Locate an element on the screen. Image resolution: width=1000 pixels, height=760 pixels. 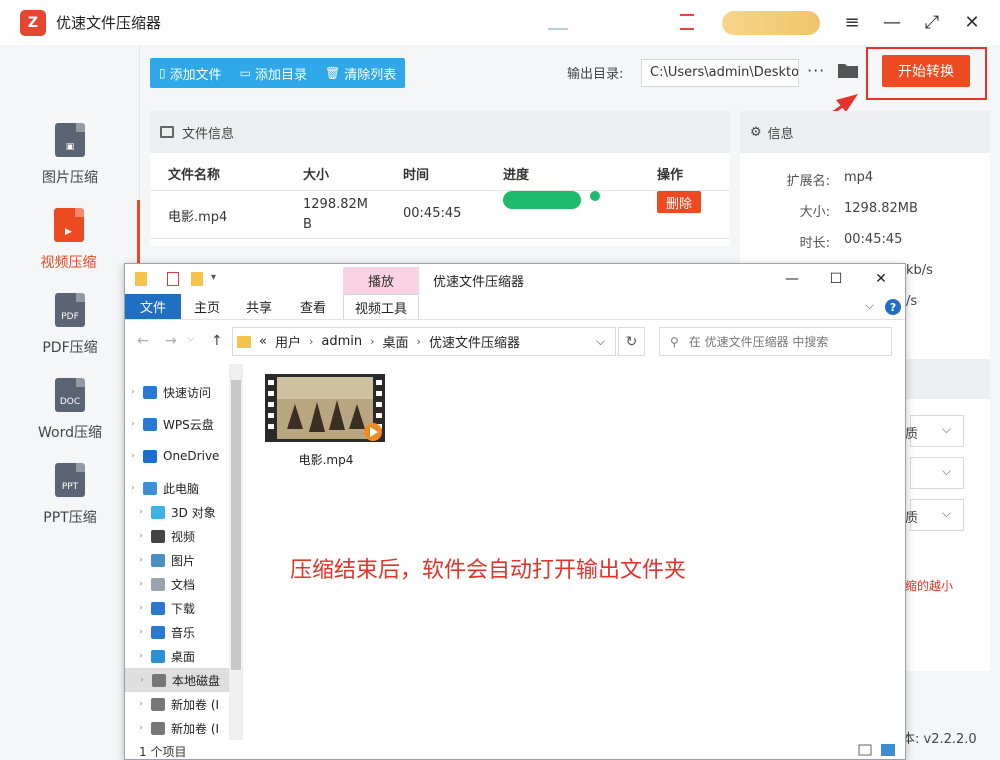
breadcrumb-item: 桌面 is located at coordinates (396, 341).